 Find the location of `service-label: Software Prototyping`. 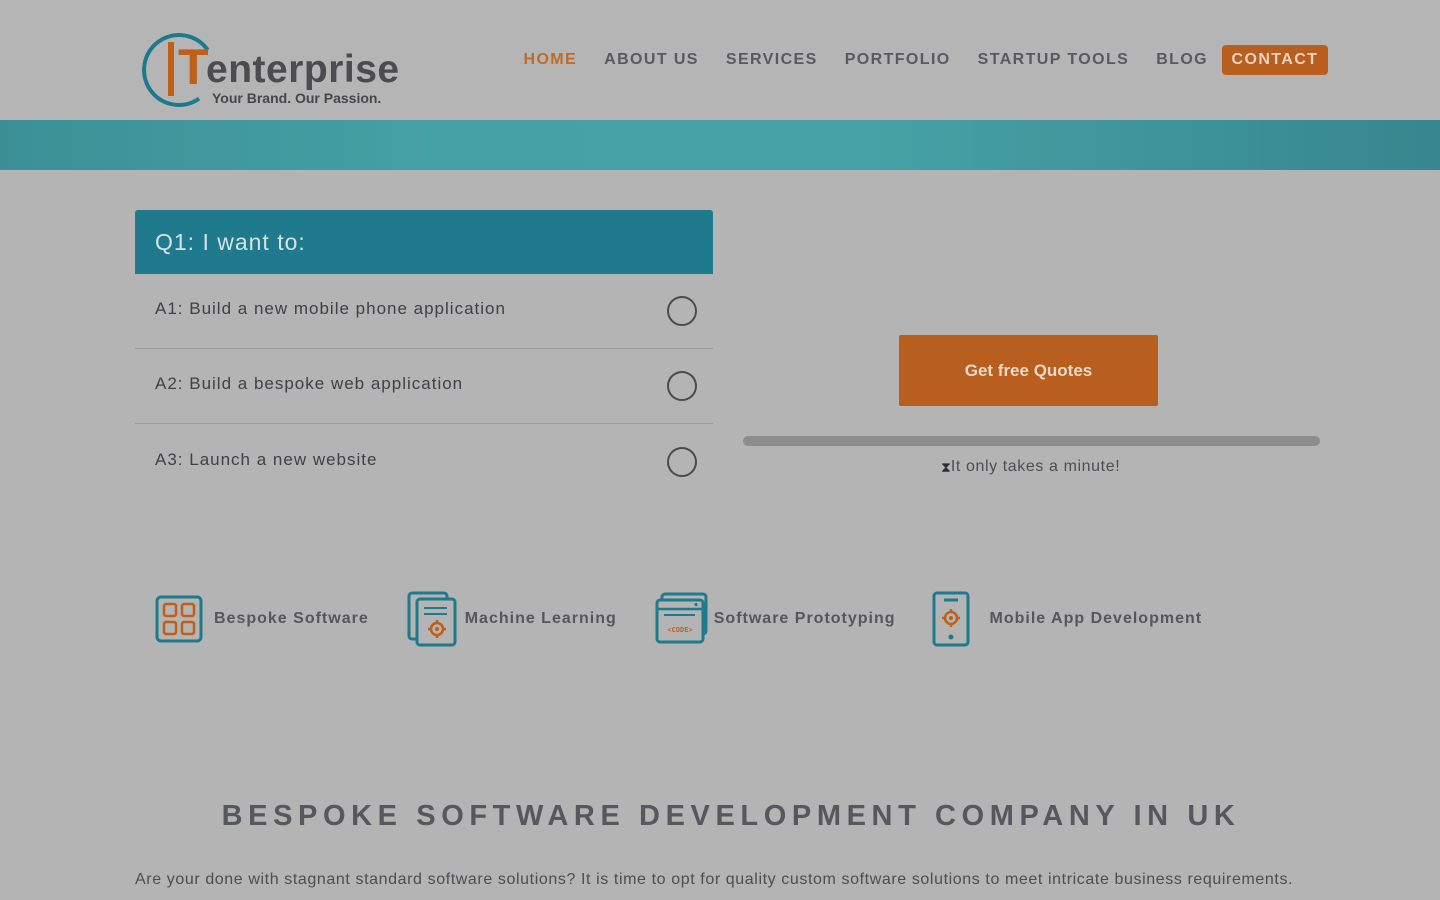

service-label: Software Prototyping is located at coordinates (804, 618).